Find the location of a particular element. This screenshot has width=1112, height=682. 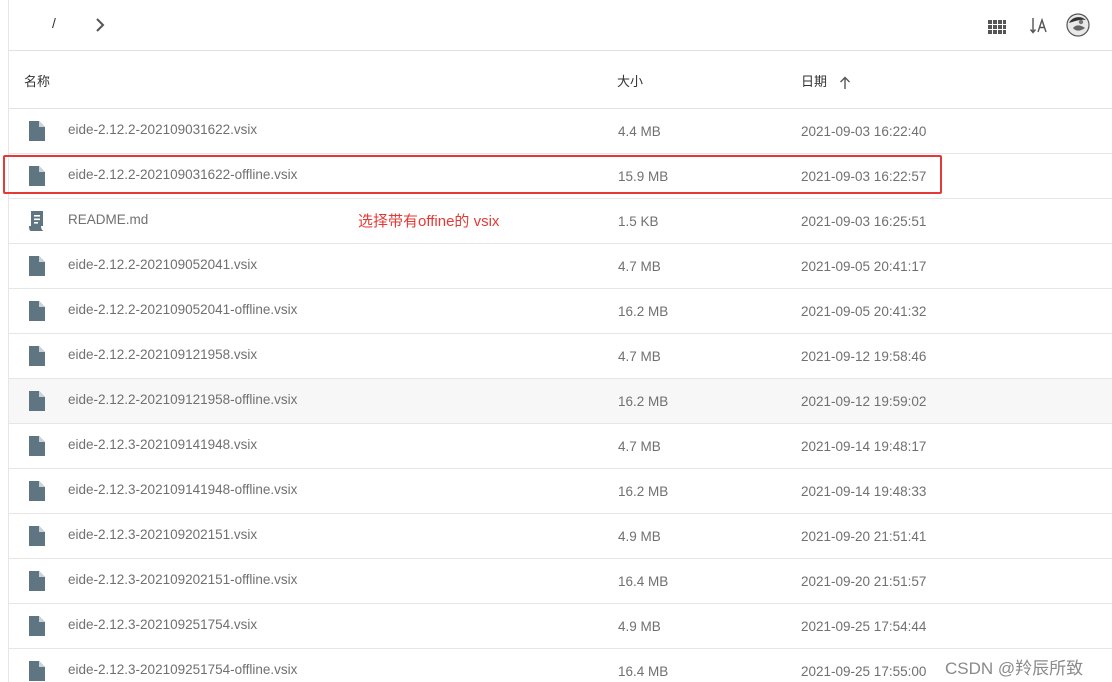

file-name: eide-2.12.3-202109141948.vsix is located at coordinates (162, 444).